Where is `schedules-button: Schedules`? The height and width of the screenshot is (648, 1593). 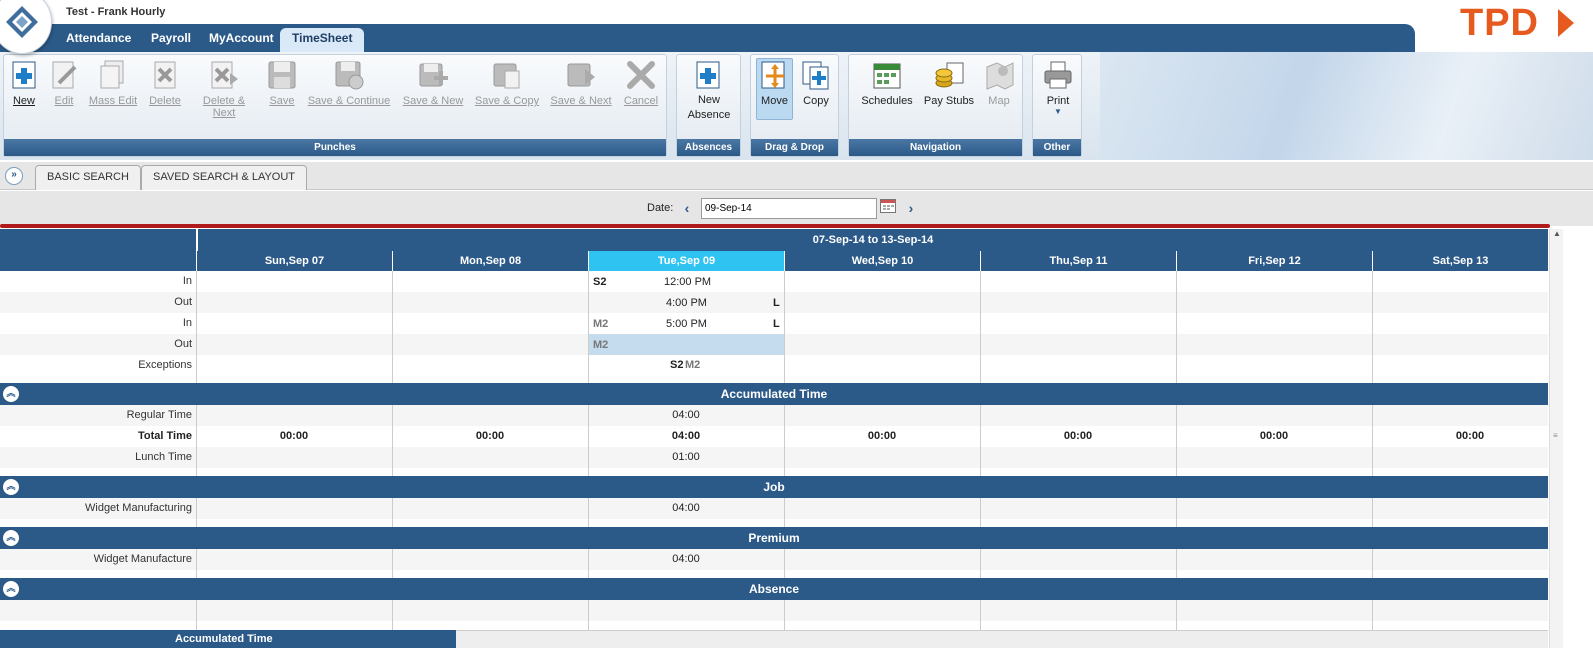 schedules-button: Schedules is located at coordinates (887, 83).